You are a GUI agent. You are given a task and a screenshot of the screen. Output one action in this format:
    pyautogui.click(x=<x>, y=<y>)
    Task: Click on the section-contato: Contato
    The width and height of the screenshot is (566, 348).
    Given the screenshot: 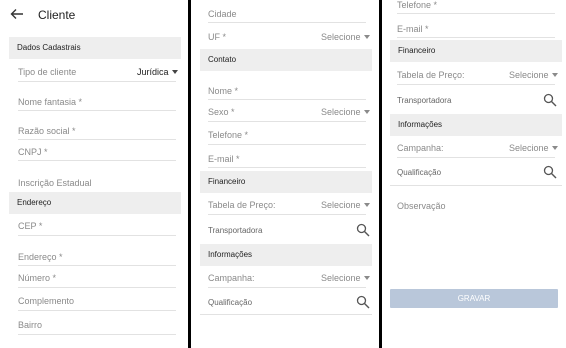 What is the action you would take?
    pyautogui.click(x=286, y=60)
    